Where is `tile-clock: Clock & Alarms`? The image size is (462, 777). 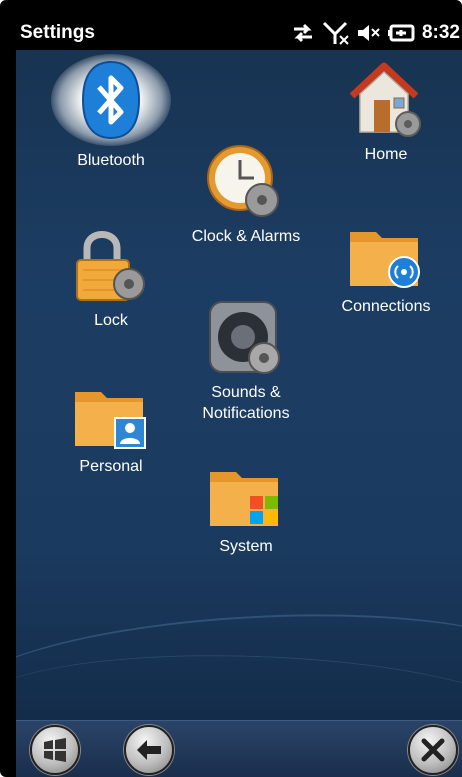 tile-clock: Clock & Alarms is located at coordinates (246, 192).